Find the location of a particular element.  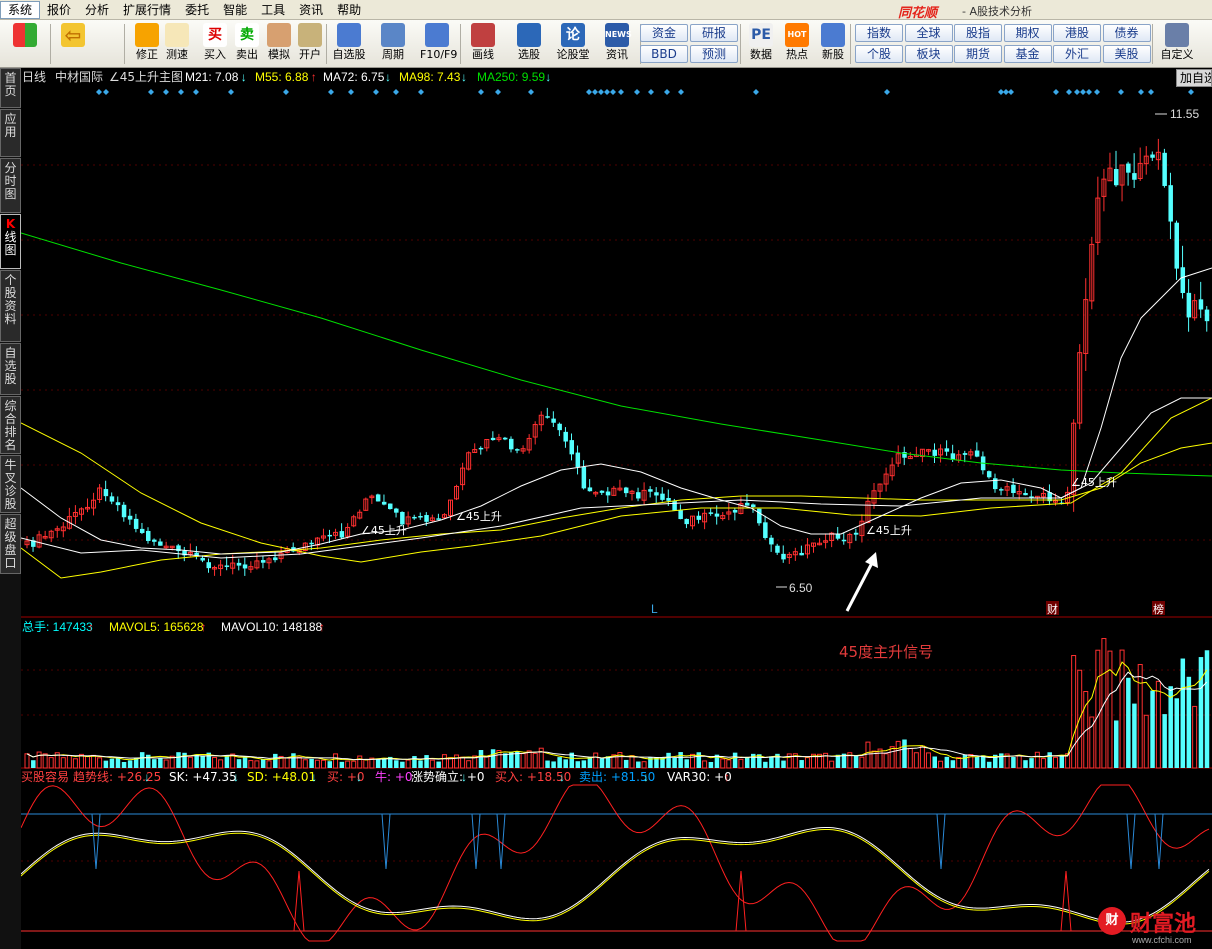

toolbar-screen-button: 选股 is located at coordinates (529, 44).